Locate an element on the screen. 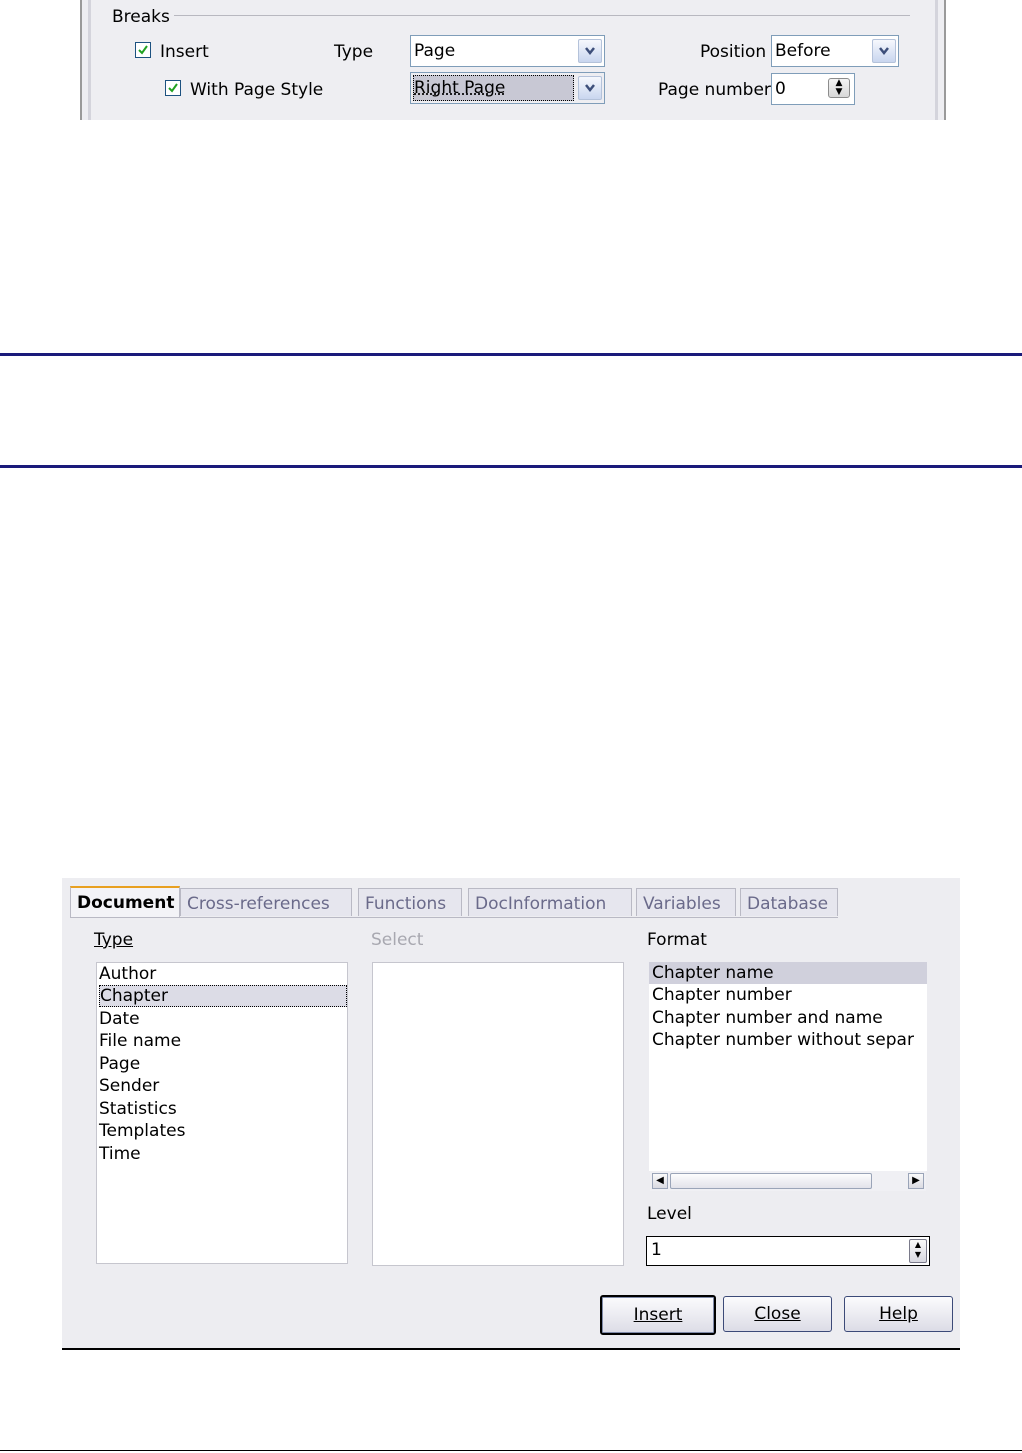  insert-button-label: Insert is located at coordinates (658, 1315).